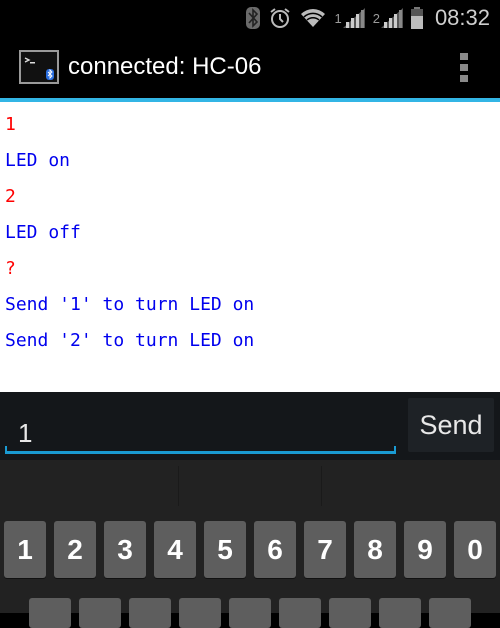 This screenshot has height=628, width=500. I want to click on alarm-icon, so click(280, 18).